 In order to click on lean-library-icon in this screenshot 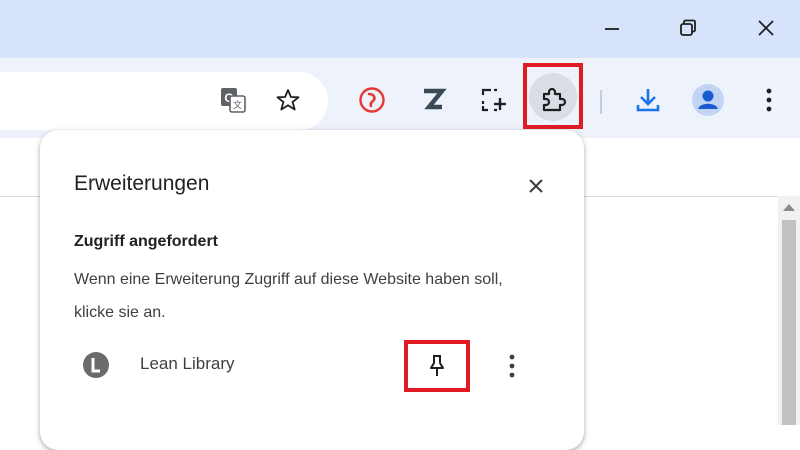, I will do `click(96, 365)`.